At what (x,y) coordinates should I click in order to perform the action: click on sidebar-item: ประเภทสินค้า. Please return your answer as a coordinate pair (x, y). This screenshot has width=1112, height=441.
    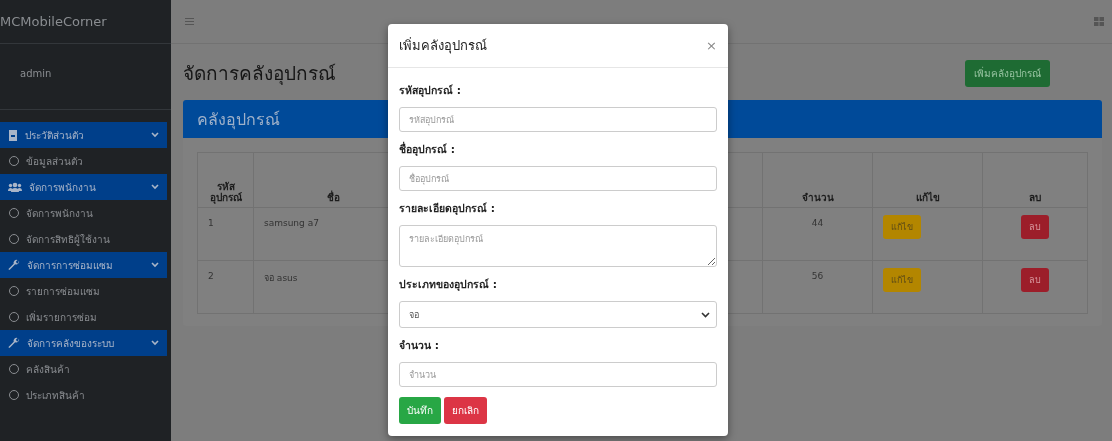
    Looking at the image, I should click on (85, 395).